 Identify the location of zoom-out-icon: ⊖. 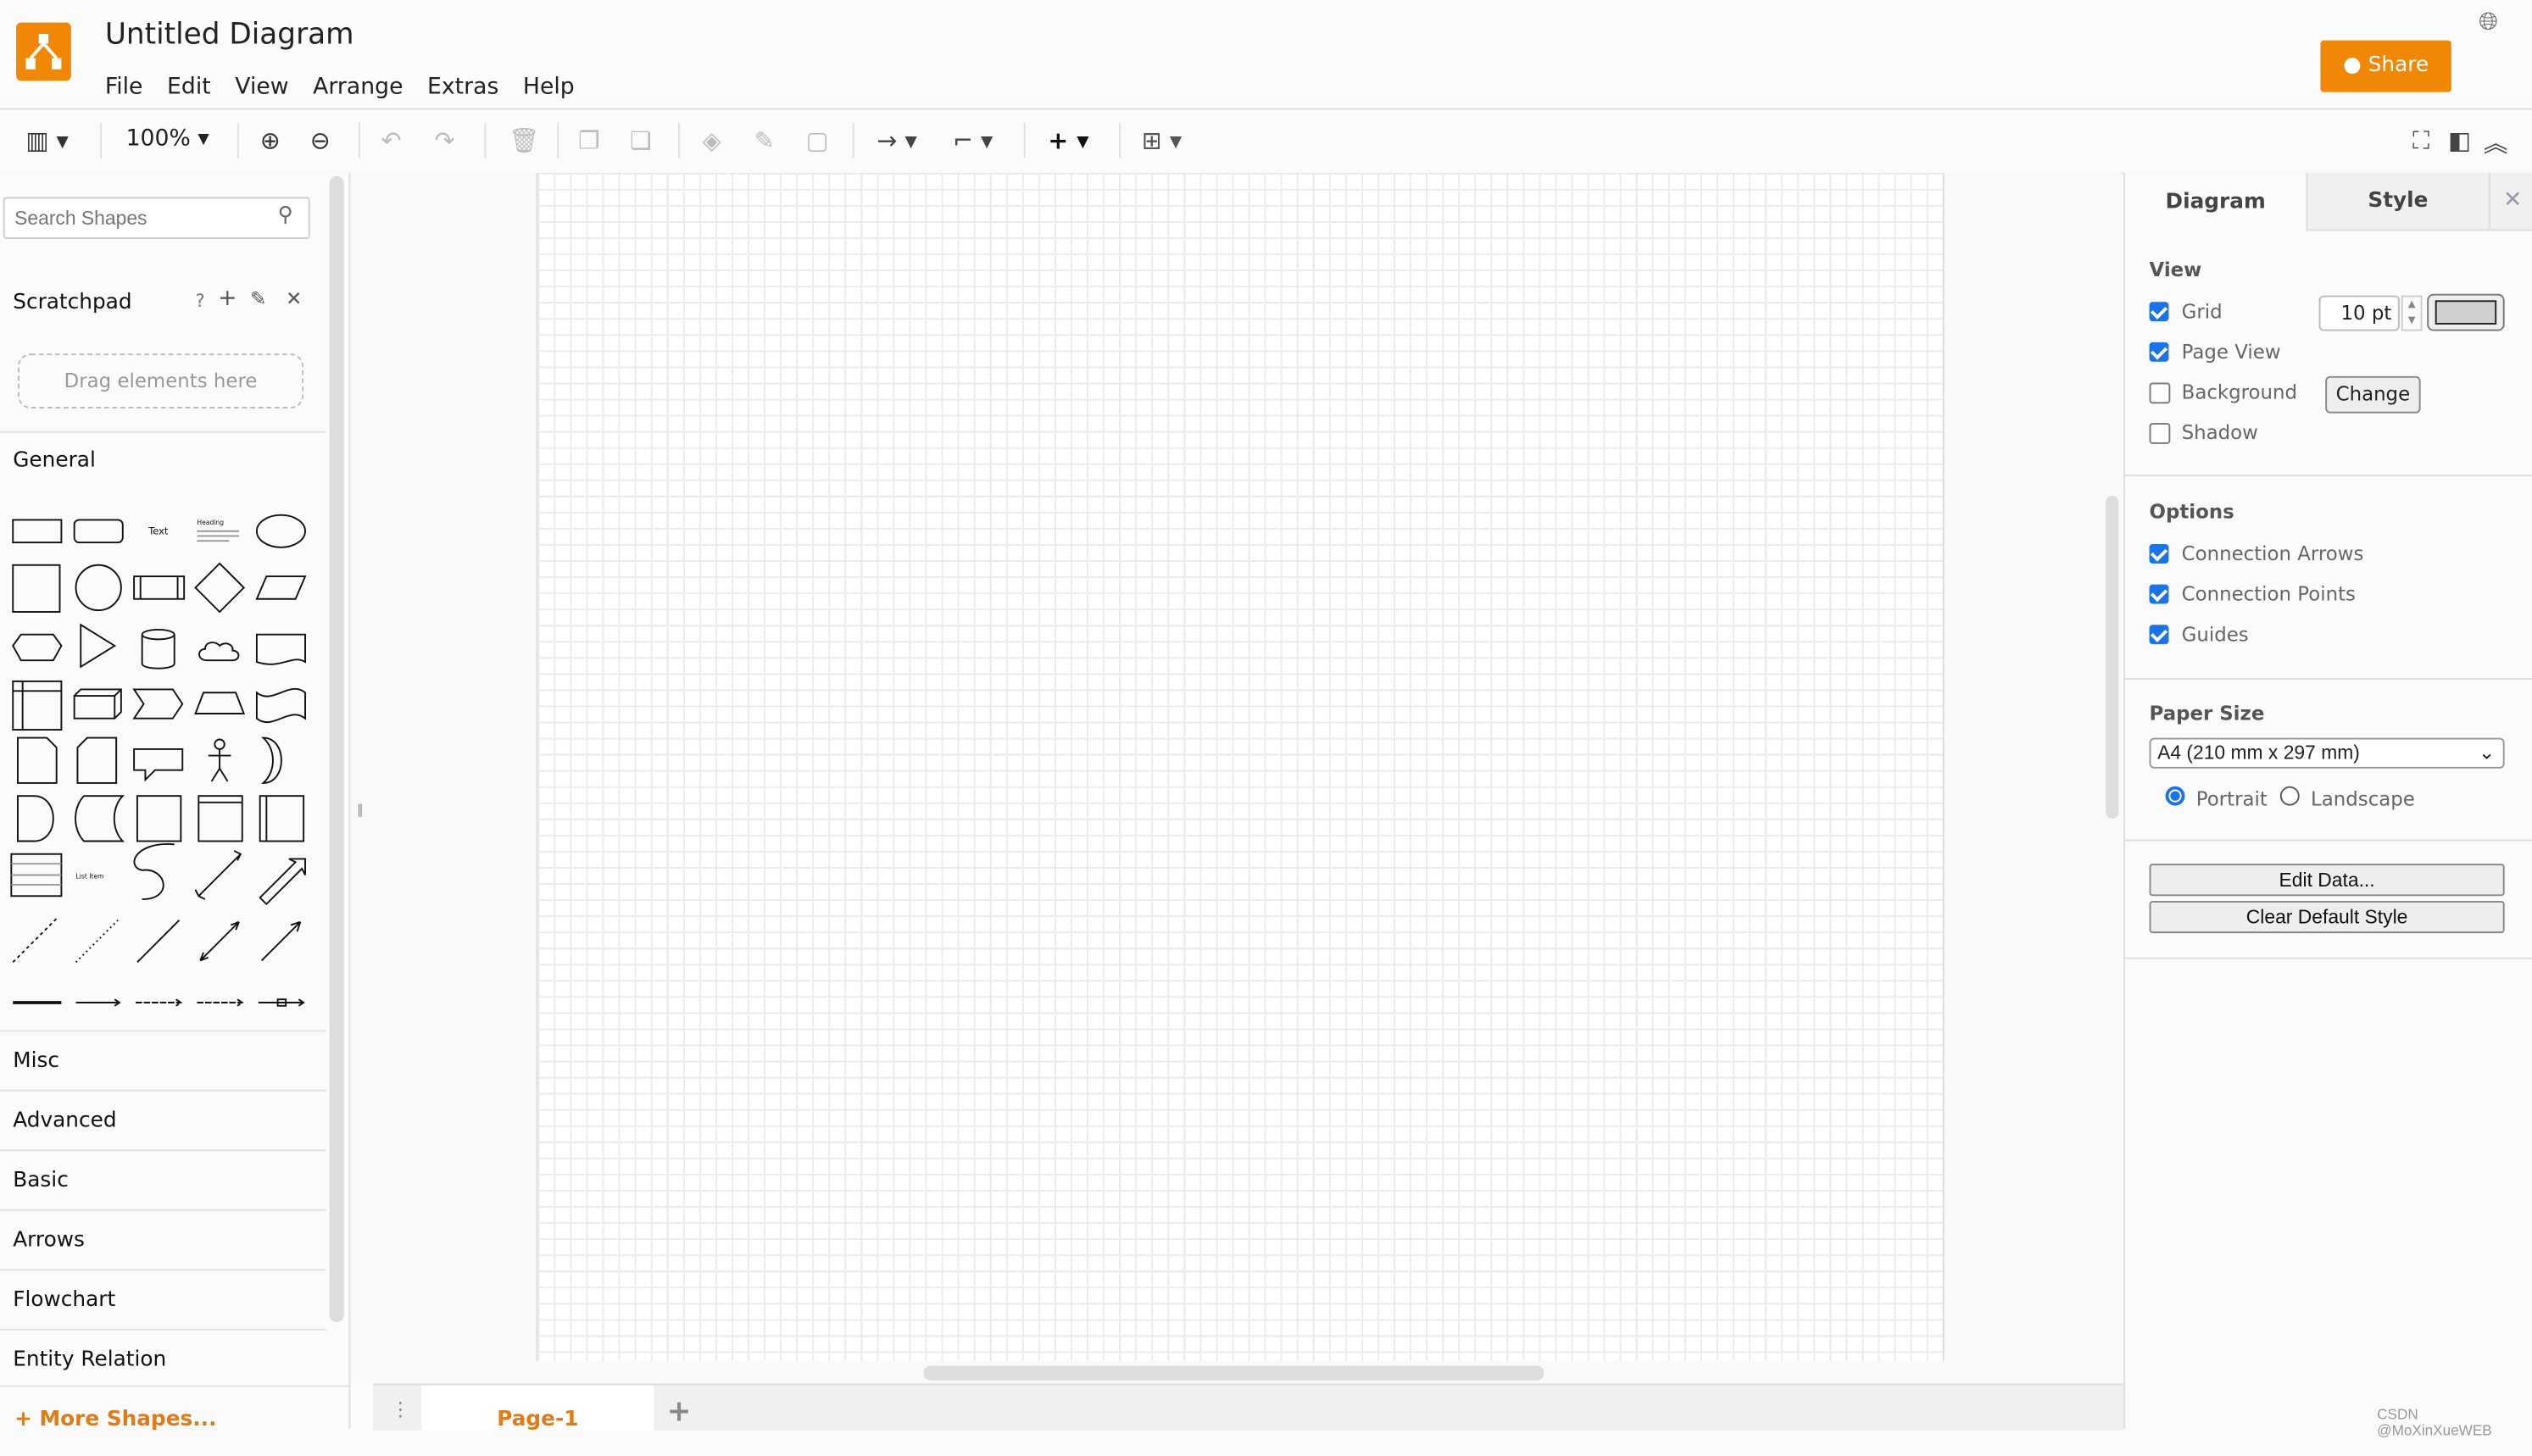
(320, 141).